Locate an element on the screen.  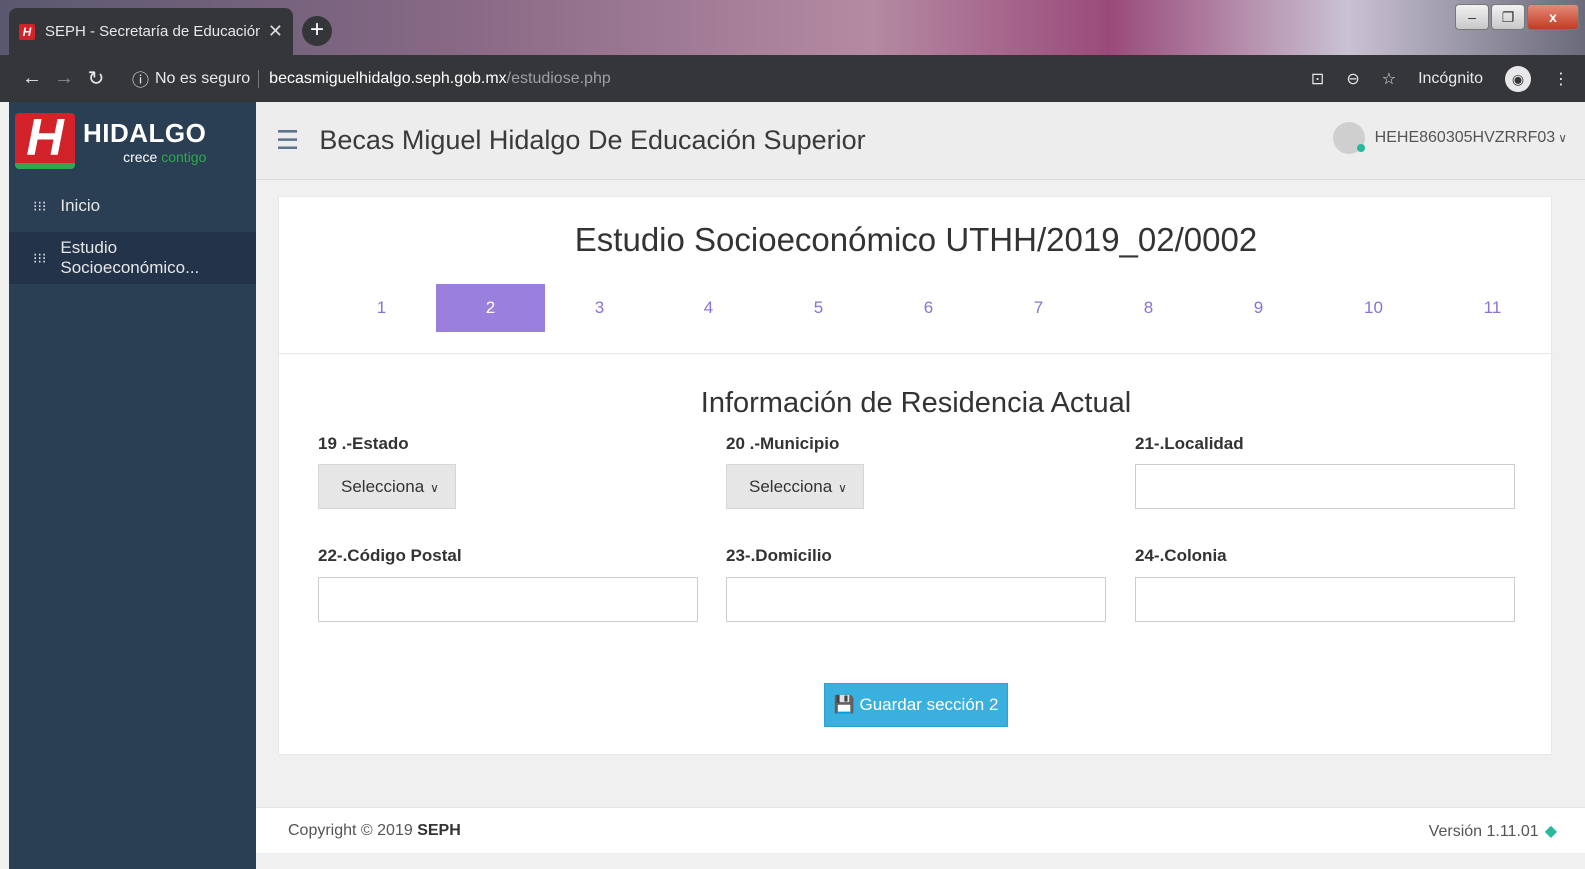
zoom-icon: ⊖ is located at coordinates (1352, 79).